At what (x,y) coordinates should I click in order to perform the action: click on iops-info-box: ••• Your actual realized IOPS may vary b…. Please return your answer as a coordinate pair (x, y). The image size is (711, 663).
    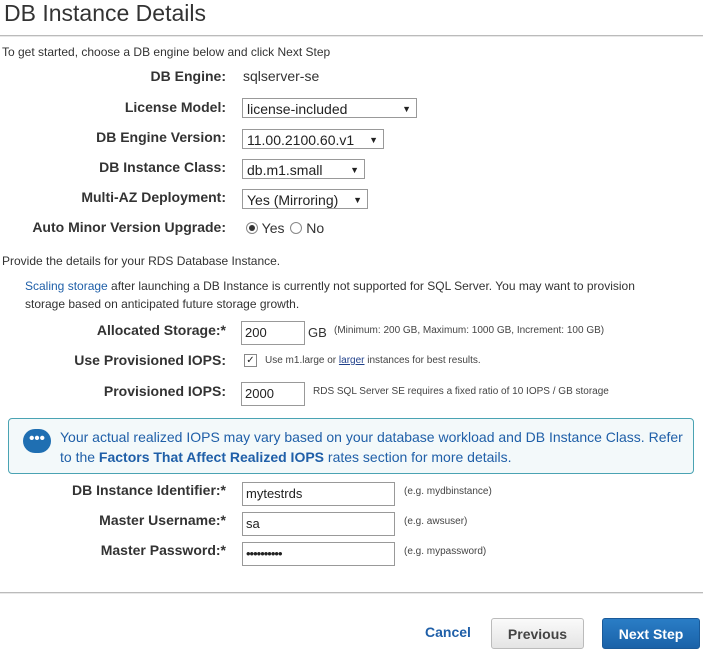
    Looking at the image, I should click on (351, 446).